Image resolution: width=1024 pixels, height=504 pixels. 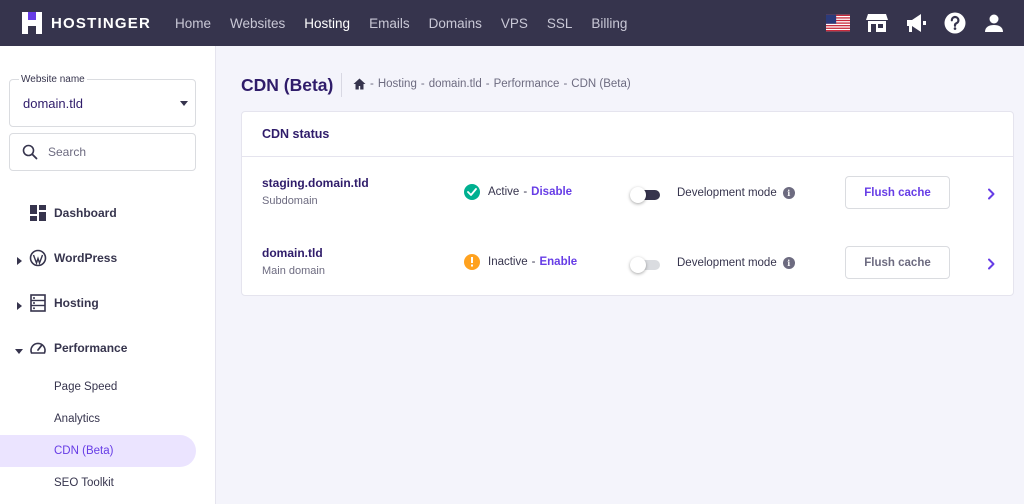 What do you see at coordinates (38, 258) in the screenshot?
I see `wordpress-icon` at bounding box center [38, 258].